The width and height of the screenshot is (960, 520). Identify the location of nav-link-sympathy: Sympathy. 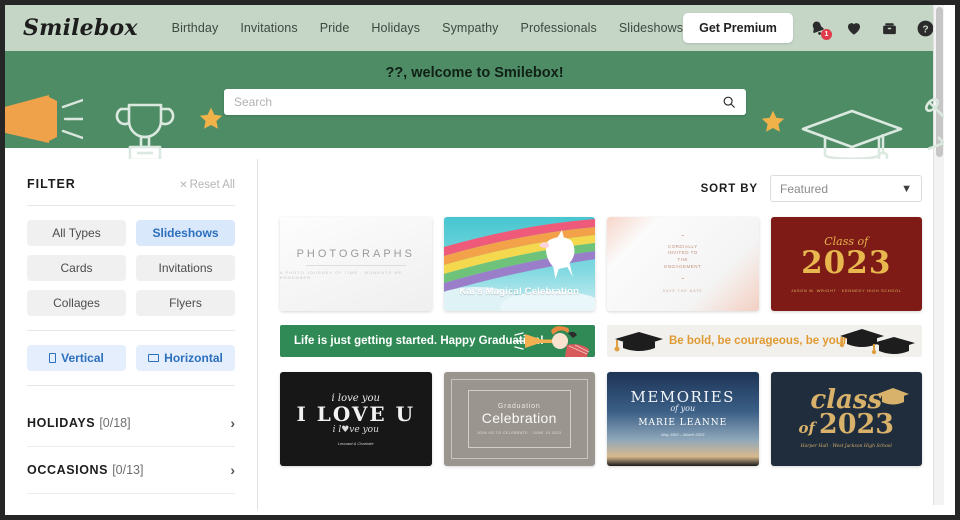
(470, 28).